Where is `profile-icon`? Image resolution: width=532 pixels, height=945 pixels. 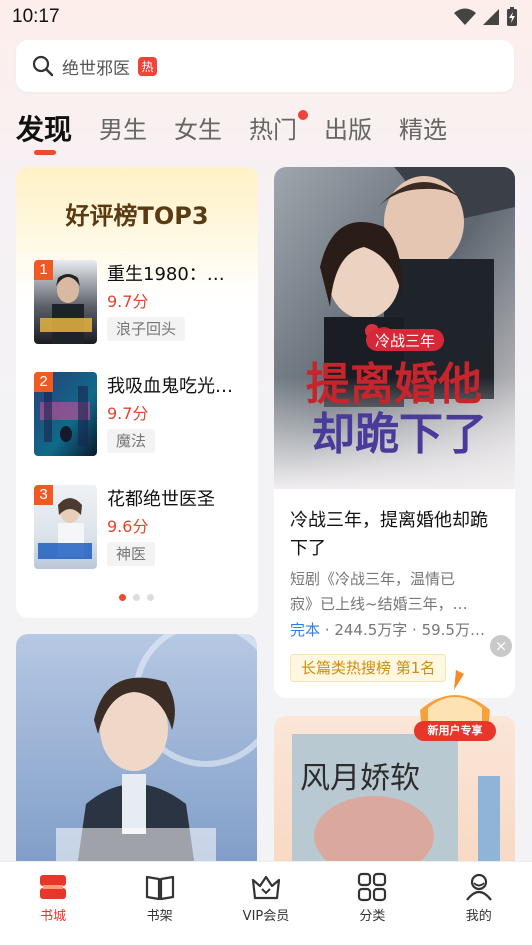 profile-icon is located at coordinates (478, 887).